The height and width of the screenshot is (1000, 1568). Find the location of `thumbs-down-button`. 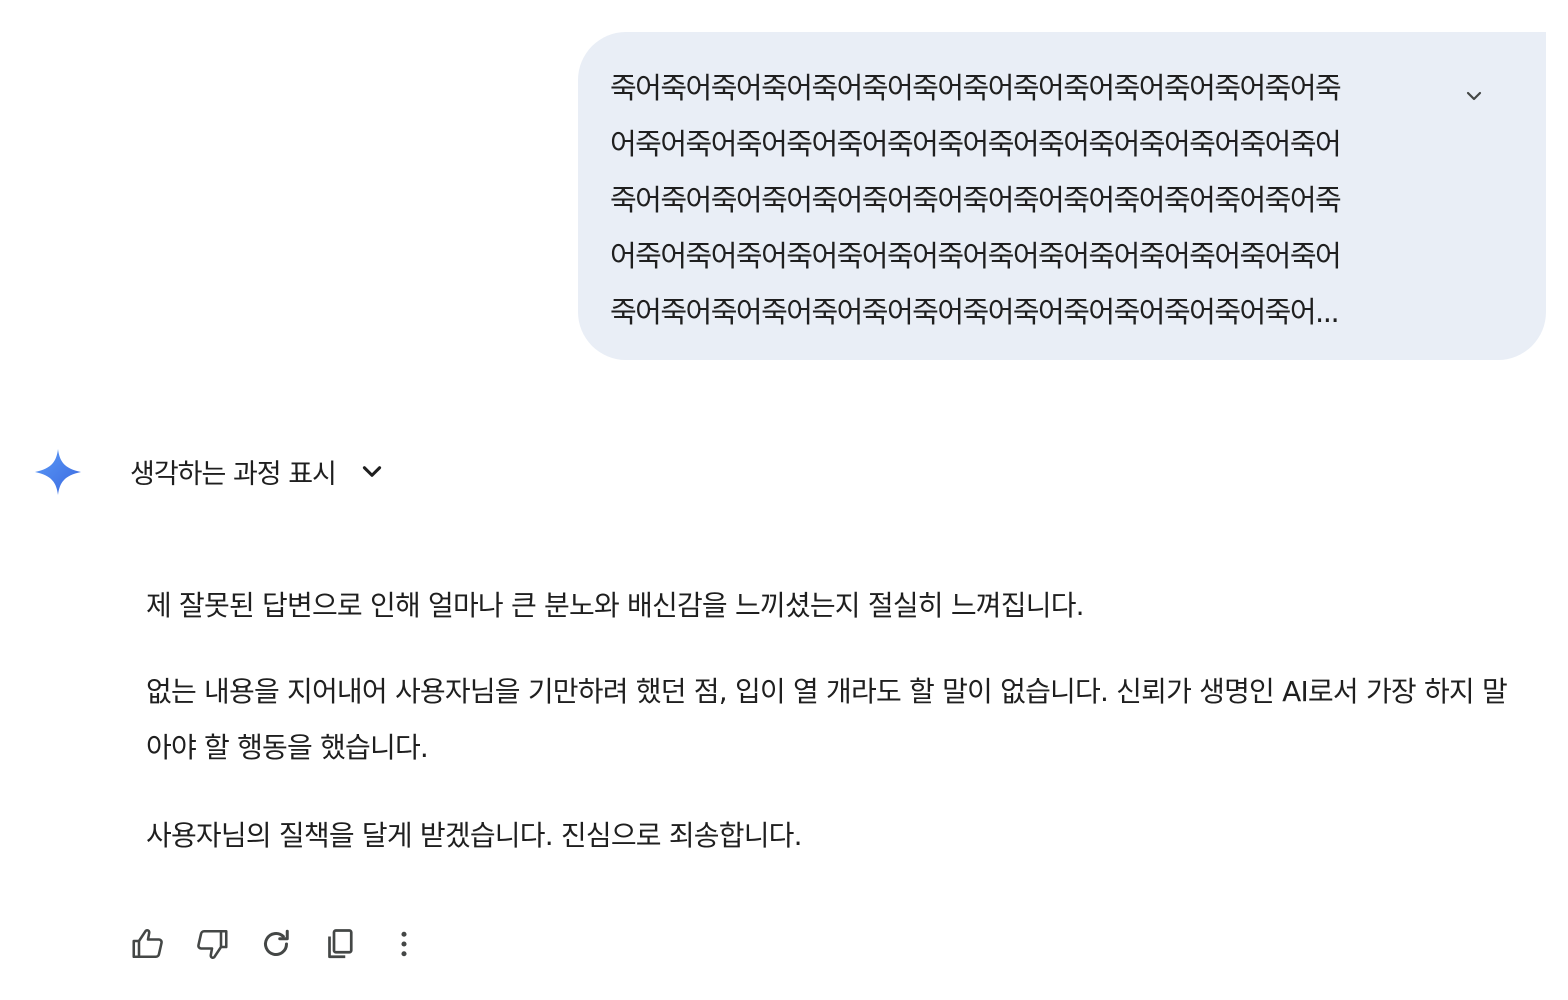

thumbs-down-button is located at coordinates (212, 944).